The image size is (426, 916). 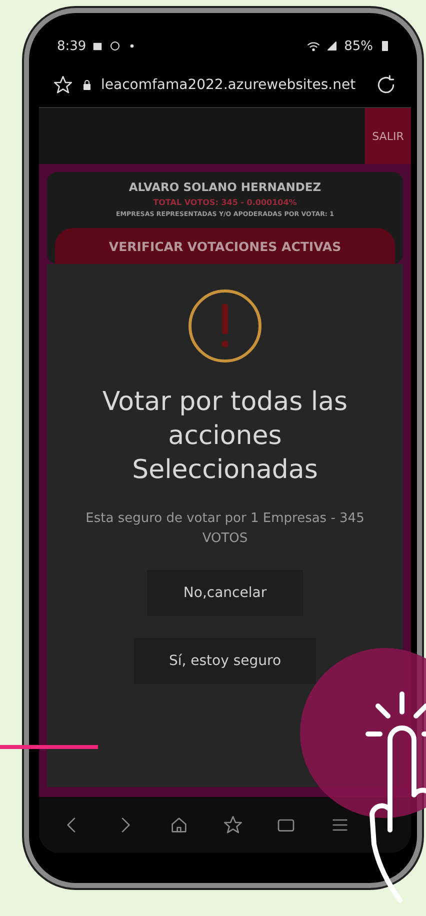 I want to click on status-time: 8:39, so click(x=71, y=46).